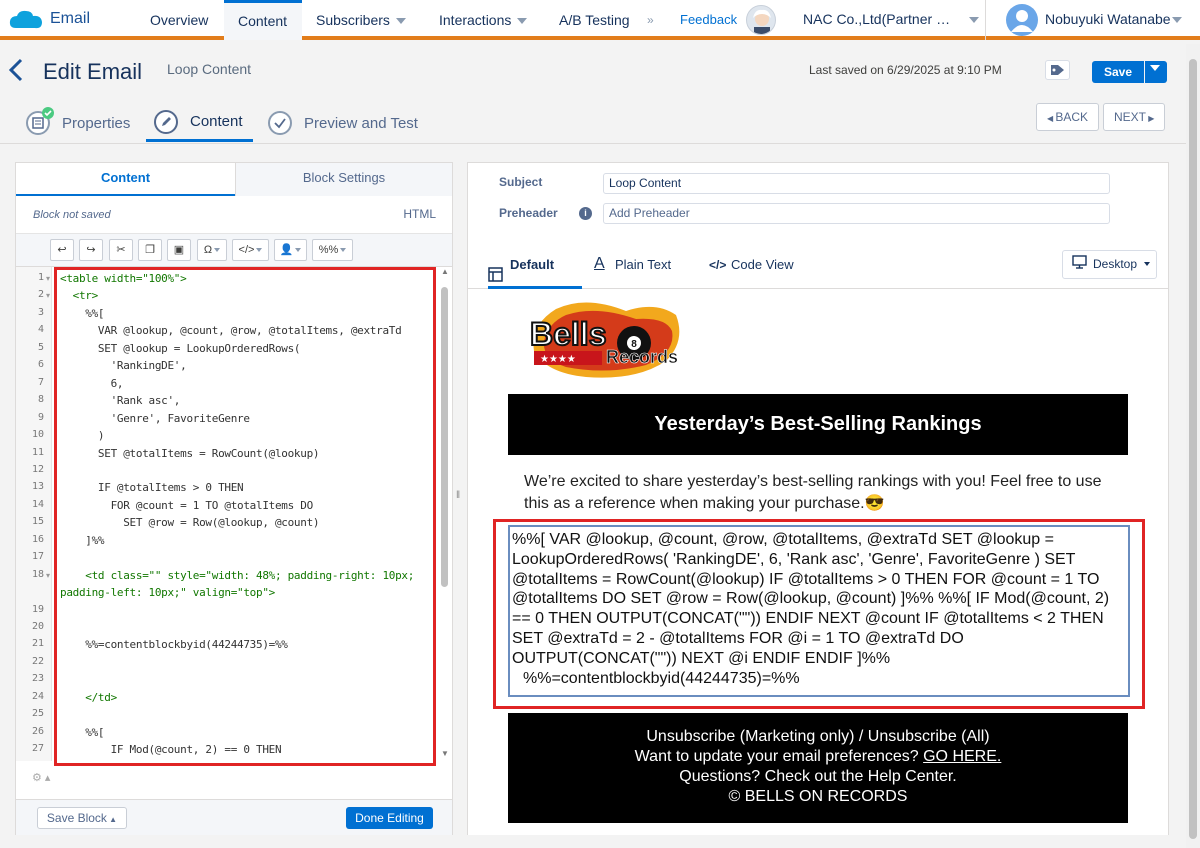 The height and width of the screenshot is (848, 1200). I want to click on resize-handle-icon: ‖, so click(458, 495).